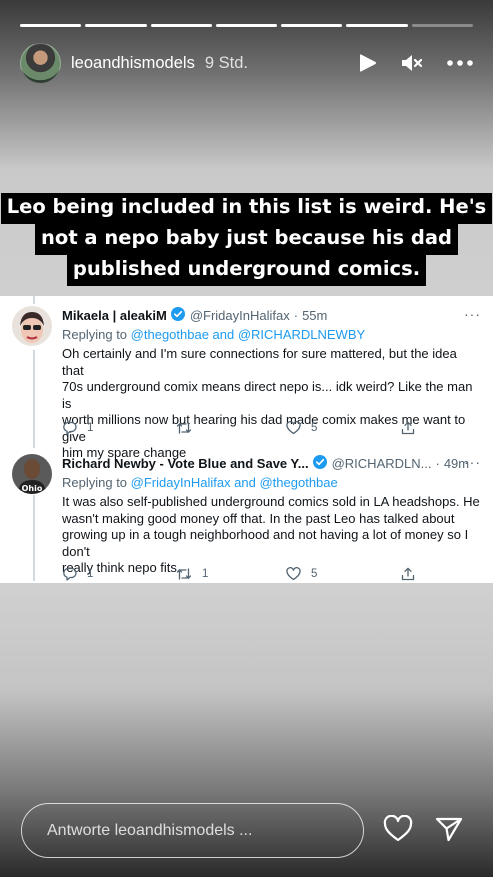 The width and height of the screenshot is (493, 877). Describe the element at coordinates (205, 574) in the screenshot. I see `retweet-count: 1` at that location.